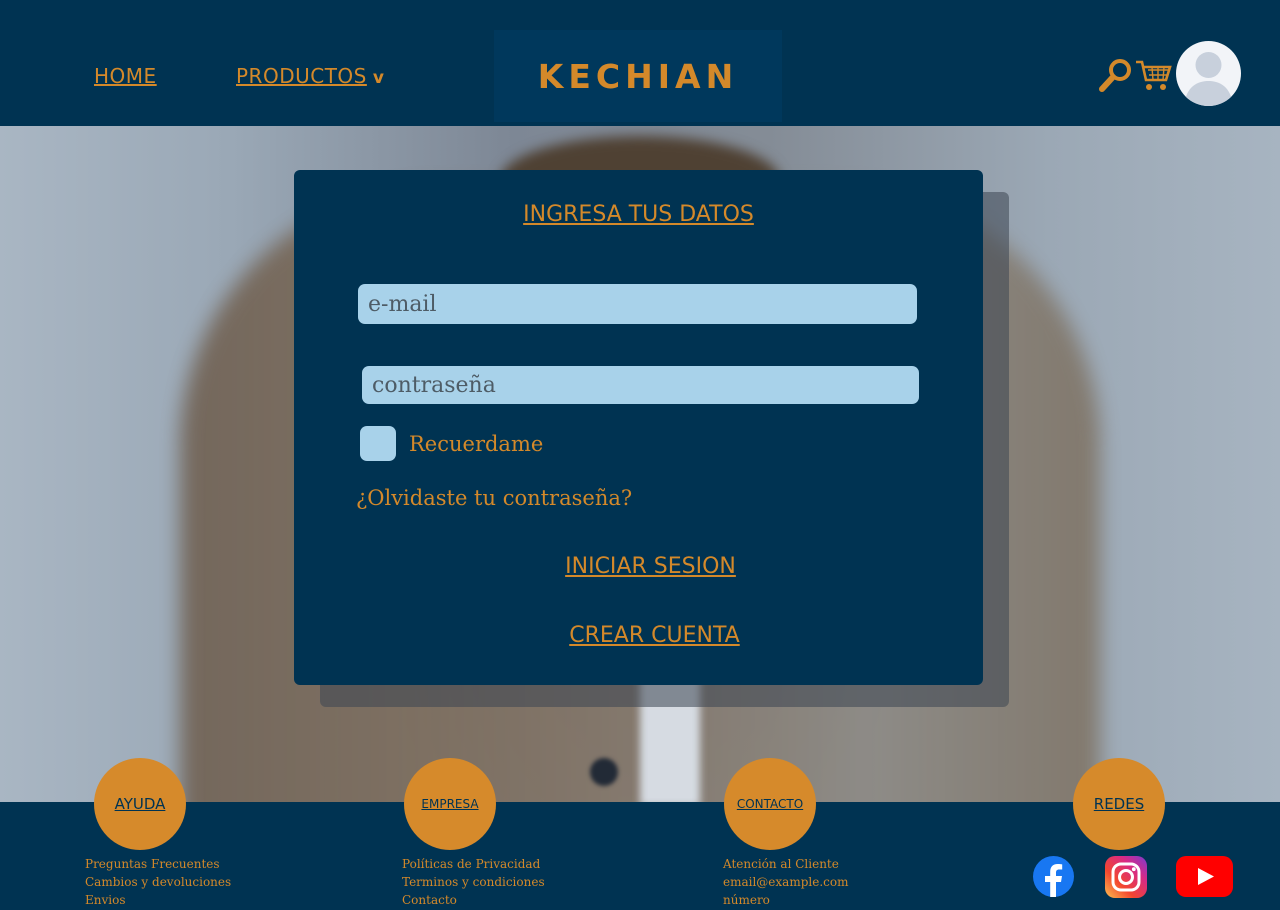  Describe the element at coordinates (640, 385) in the screenshot. I see `password-input` at that location.